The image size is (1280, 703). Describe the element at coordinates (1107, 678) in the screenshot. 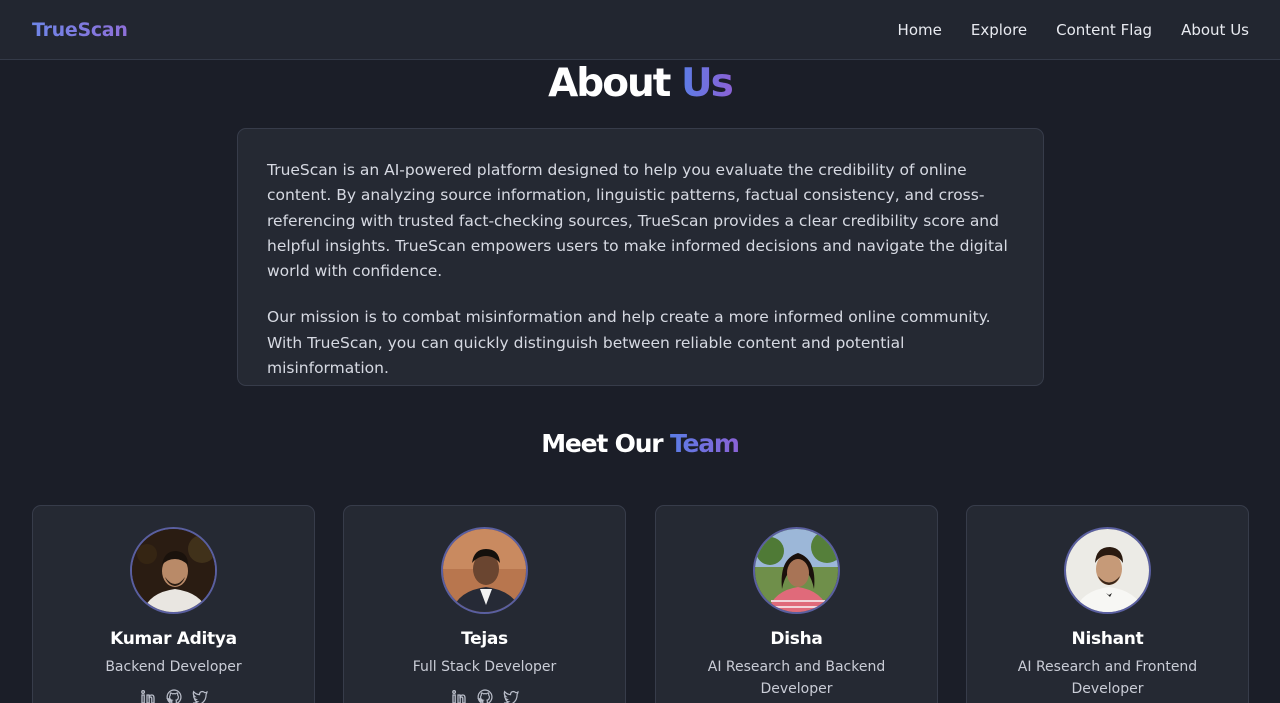

I see `member-role: AI Research and Frontend Developer` at that location.